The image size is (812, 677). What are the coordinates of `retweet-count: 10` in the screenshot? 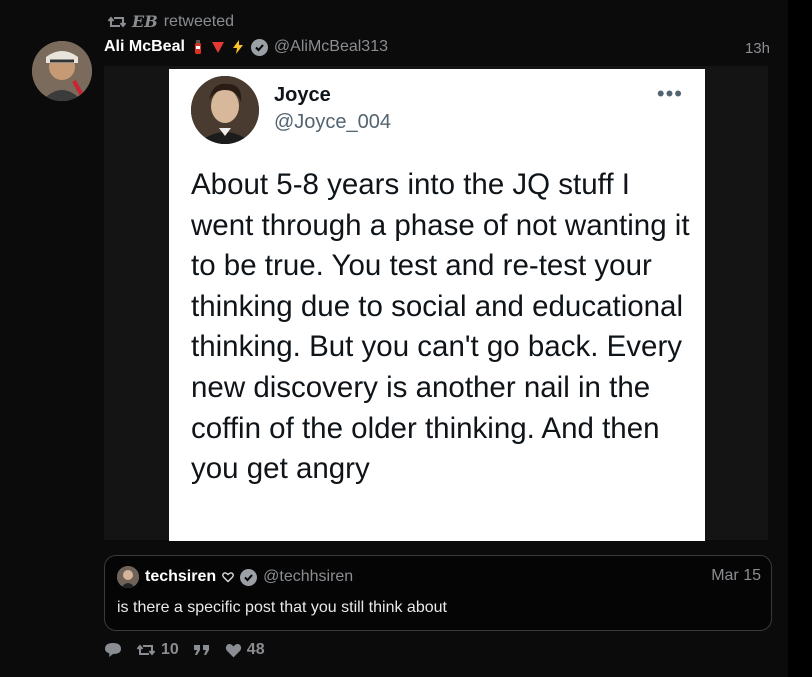 It's located at (170, 649).